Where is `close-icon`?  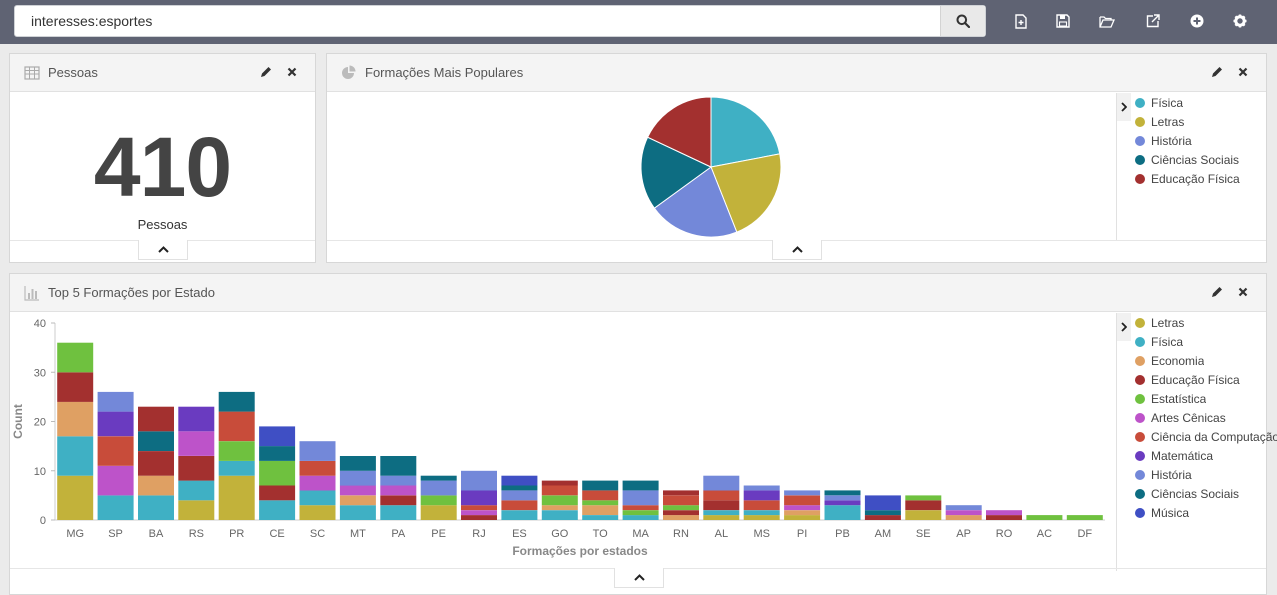 close-icon is located at coordinates (1243, 72).